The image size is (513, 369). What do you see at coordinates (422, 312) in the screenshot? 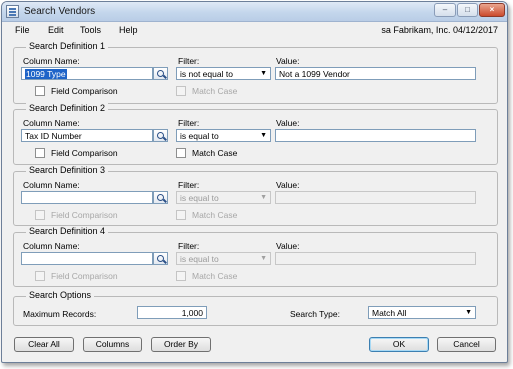
I see `search-type-select: Match All ▼` at bounding box center [422, 312].